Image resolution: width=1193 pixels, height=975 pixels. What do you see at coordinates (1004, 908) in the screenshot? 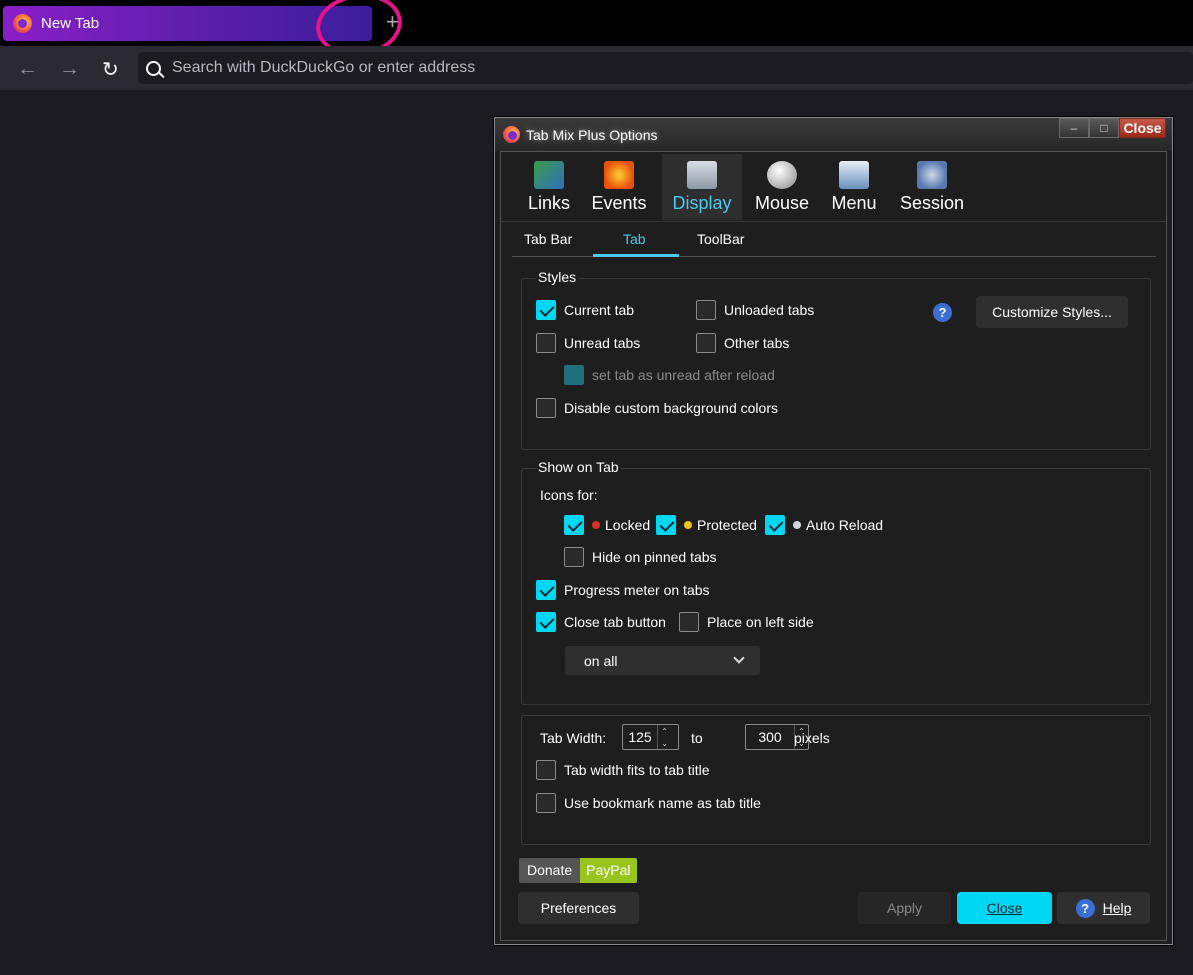
I see `close-button: Close` at bounding box center [1004, 908].